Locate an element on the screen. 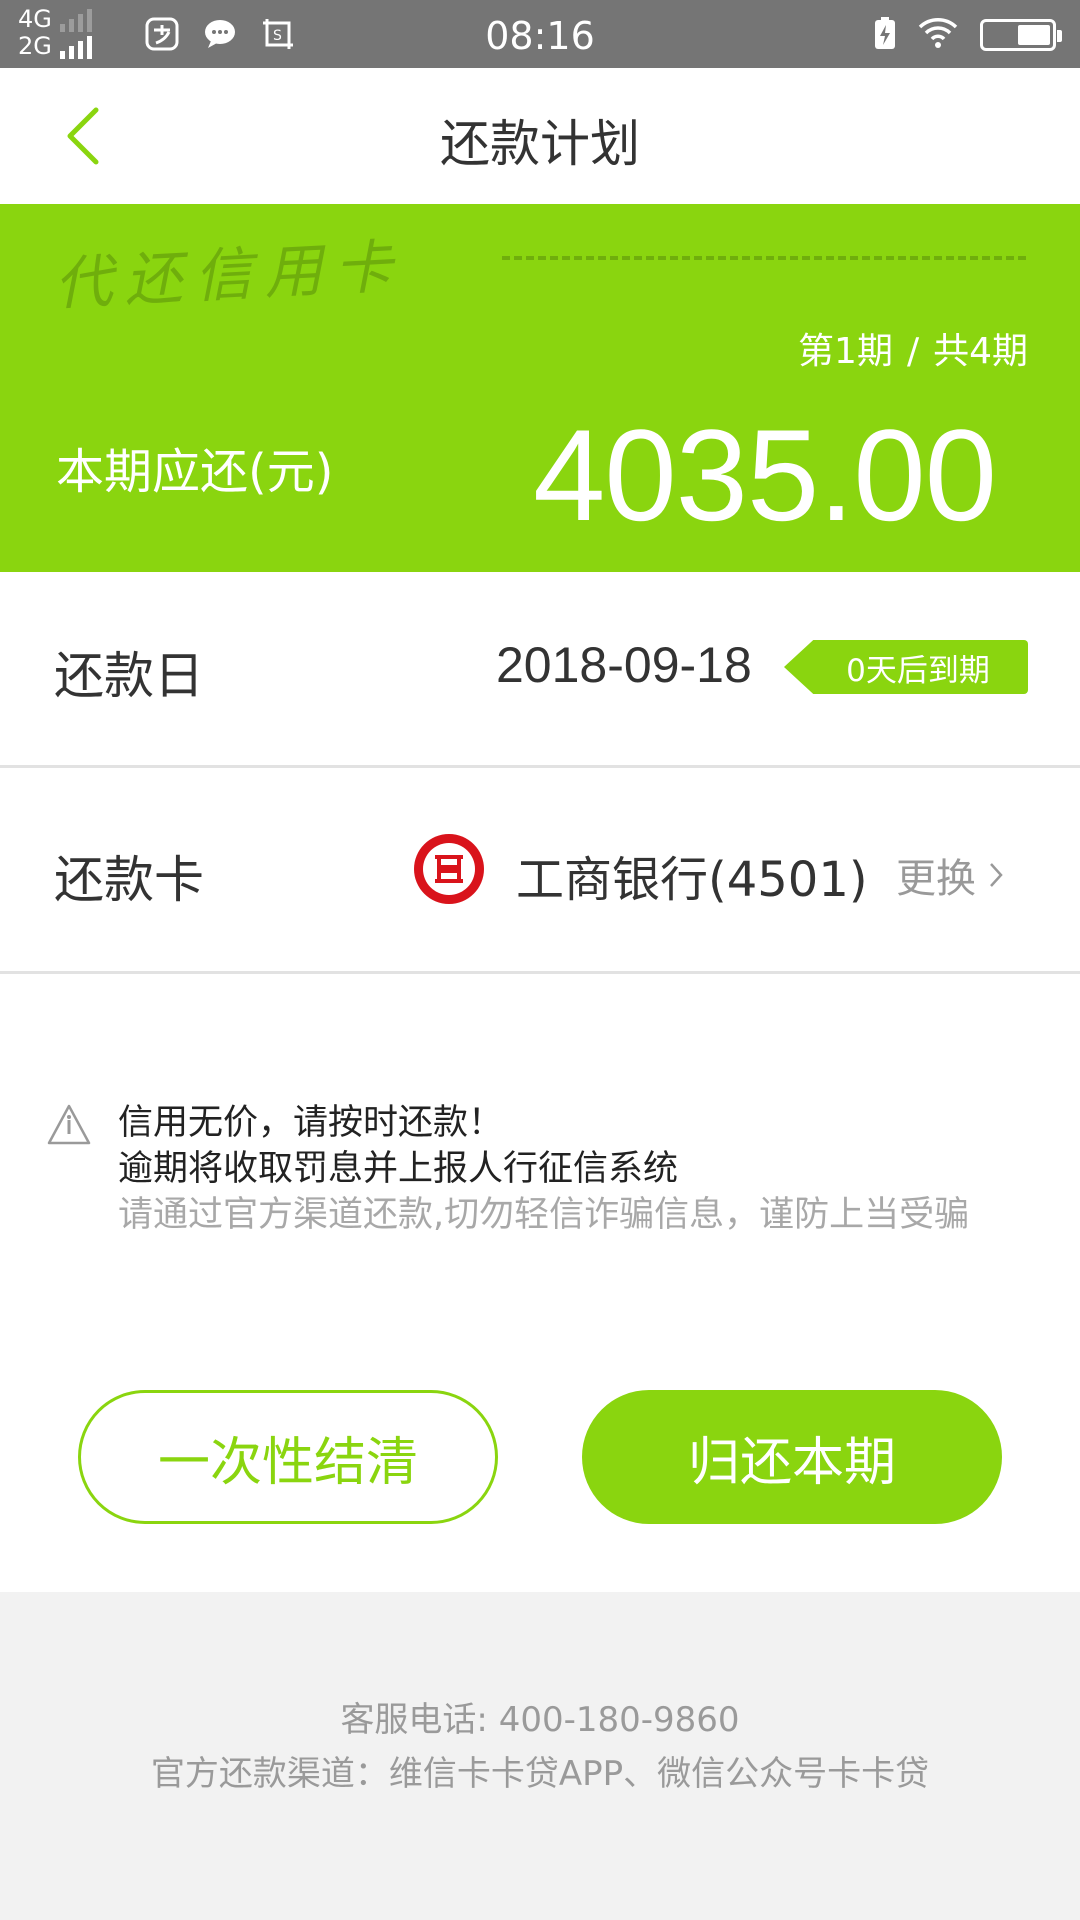  nav-bar: 还款计划 is located at coordinates (540, 136).